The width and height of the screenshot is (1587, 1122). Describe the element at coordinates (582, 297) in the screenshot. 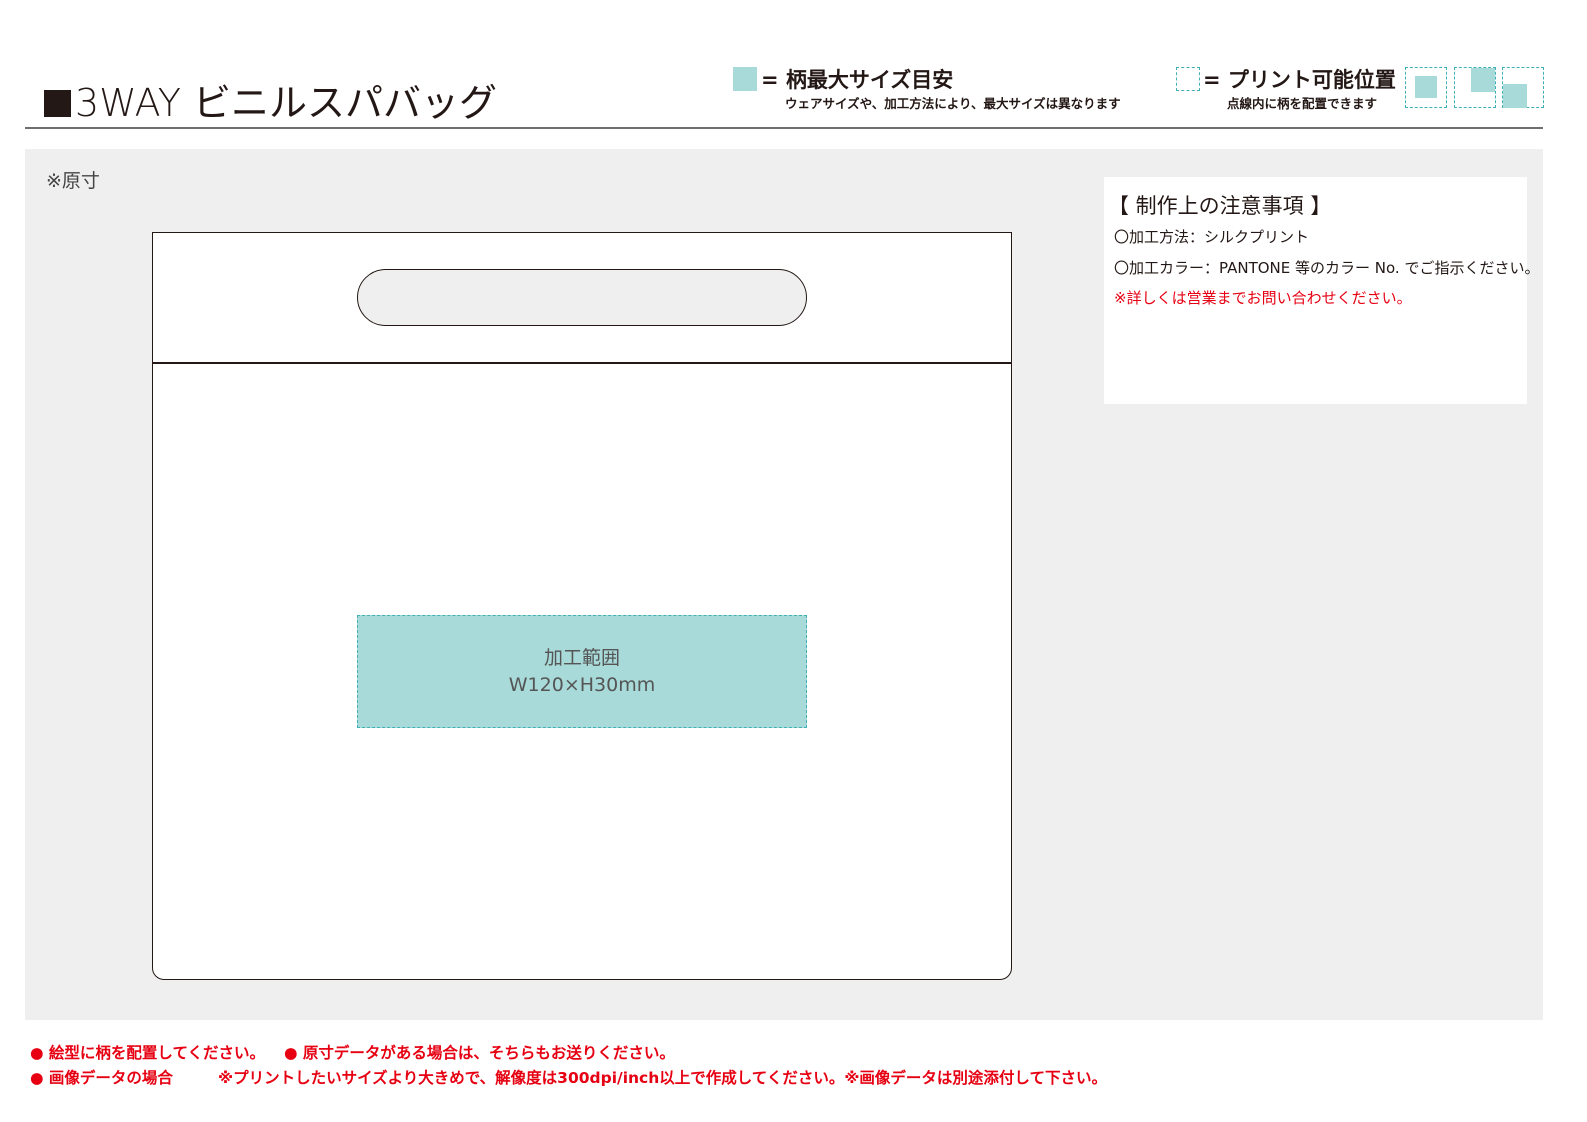

I see `bag-handle-cutout` at that location.